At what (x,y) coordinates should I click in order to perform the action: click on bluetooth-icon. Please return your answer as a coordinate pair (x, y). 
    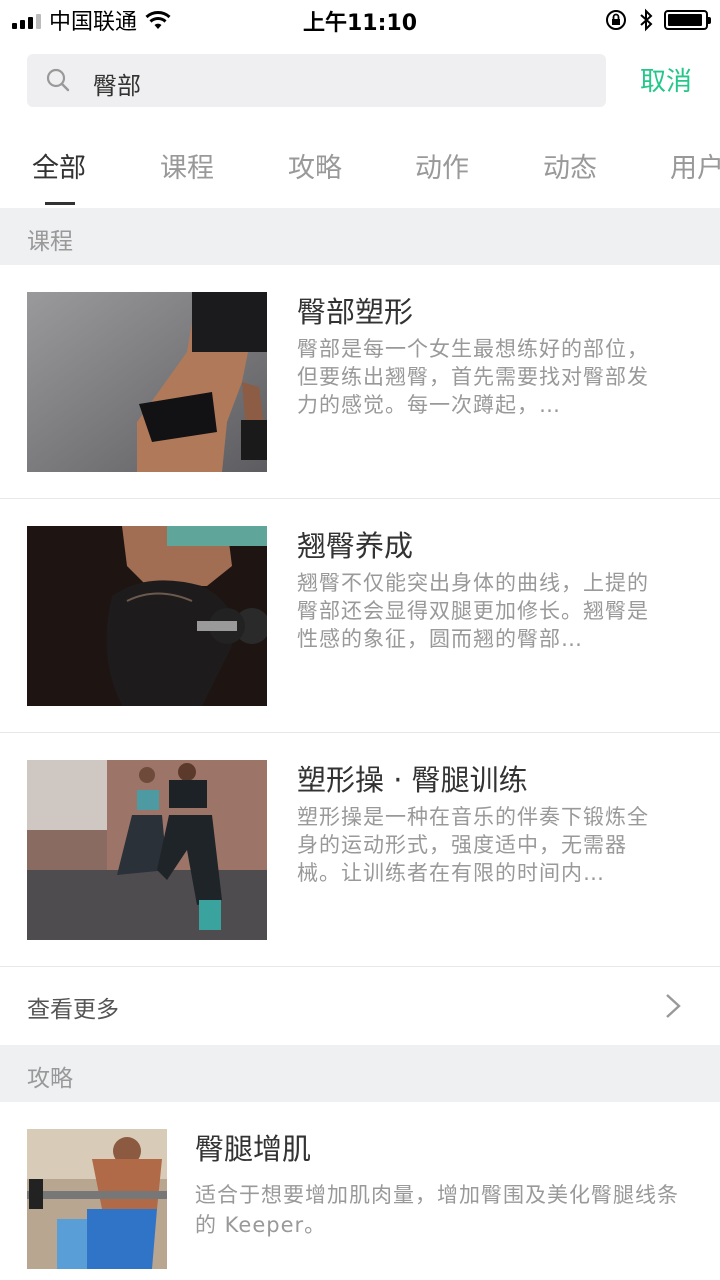
    Looking at the image, I should click on (646, 20).